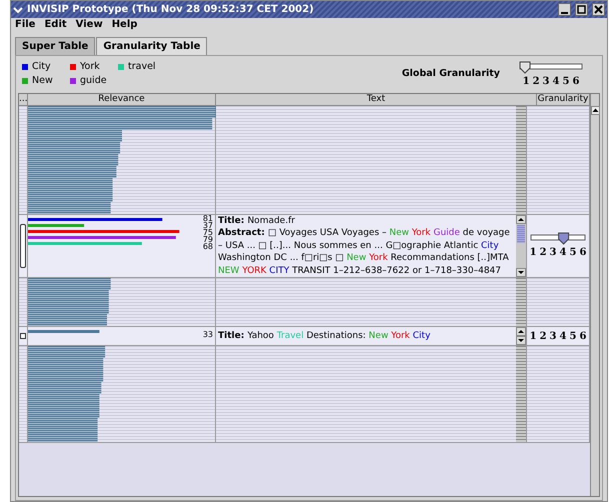  What do you see at coordinates (564, 13) in the screenshot?
I see `minimize-icon` at bounding box center [564, 13].